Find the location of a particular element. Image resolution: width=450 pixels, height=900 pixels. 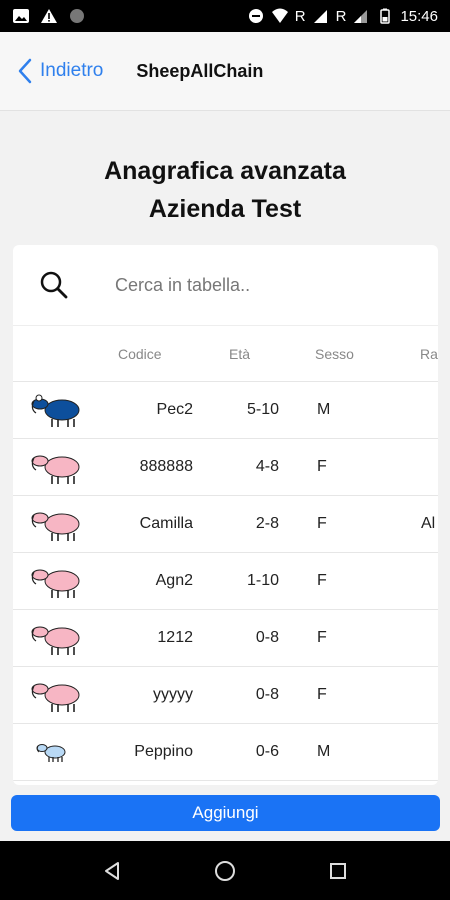

status-bar: R R 15:46 is located at coordinates (225, 16).